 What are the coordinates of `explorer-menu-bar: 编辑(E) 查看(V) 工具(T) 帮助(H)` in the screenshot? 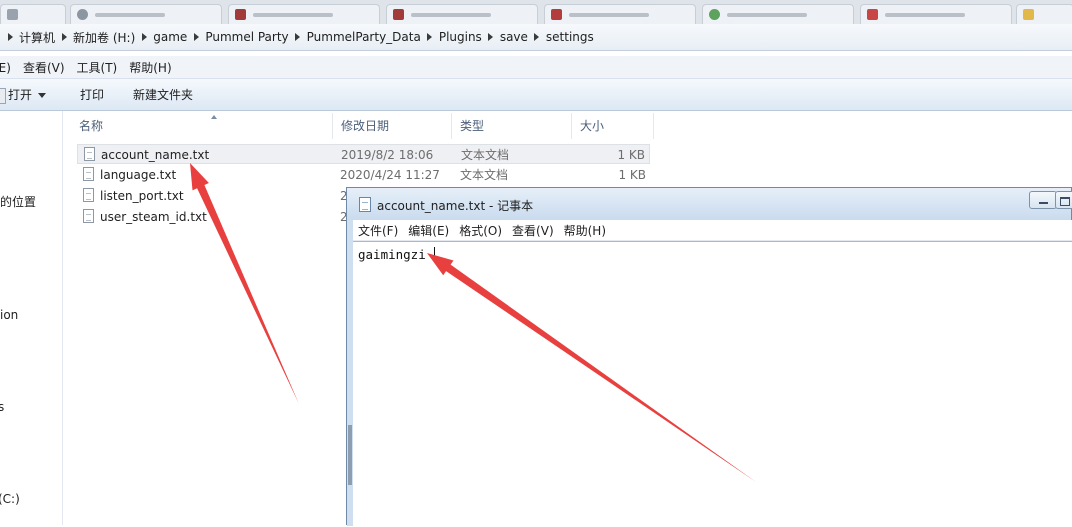 It's located at (536, 67).